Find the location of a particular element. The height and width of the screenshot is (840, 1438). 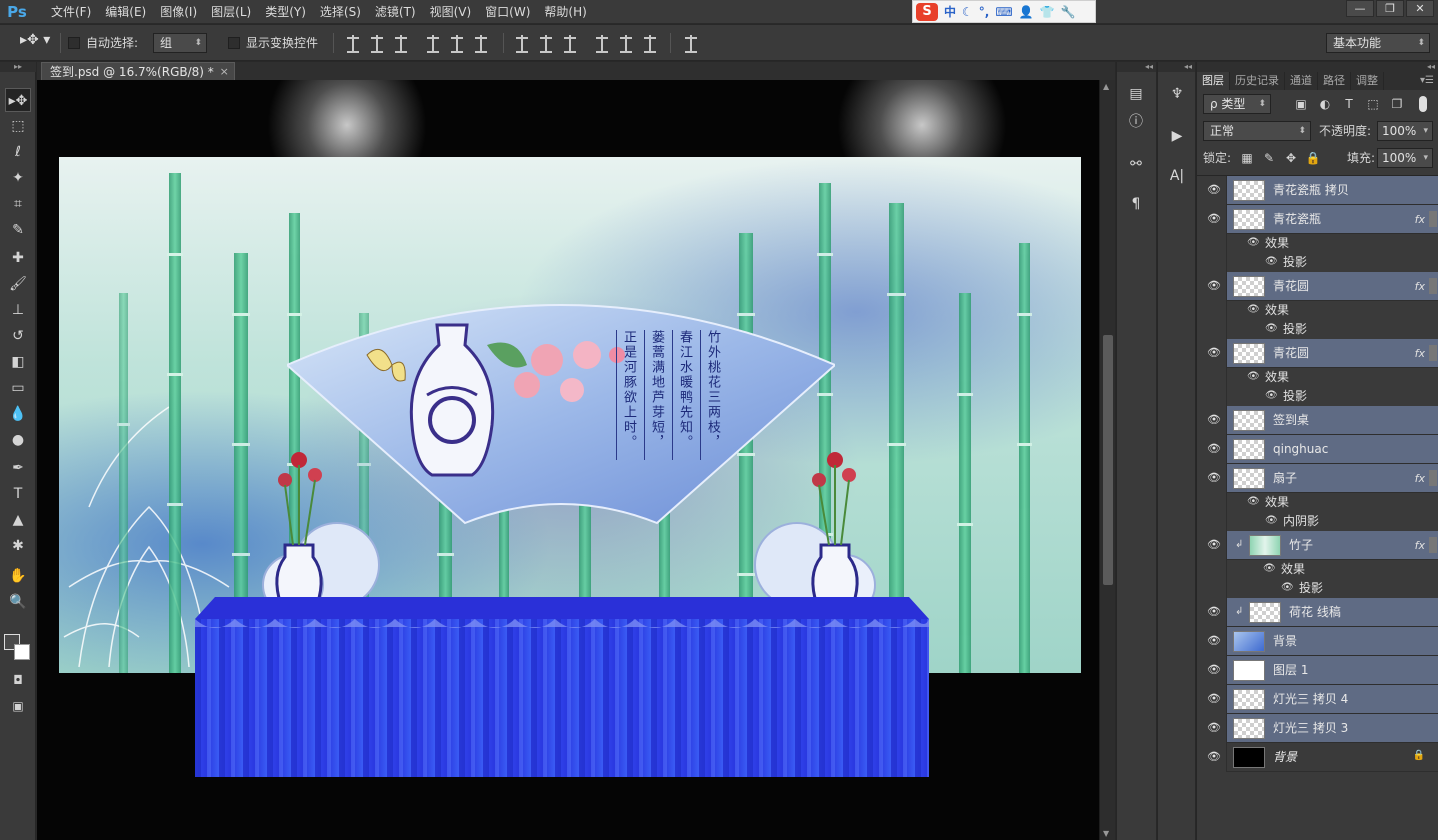

menu-file: 文件(F) is located at coordinates (71, 12).